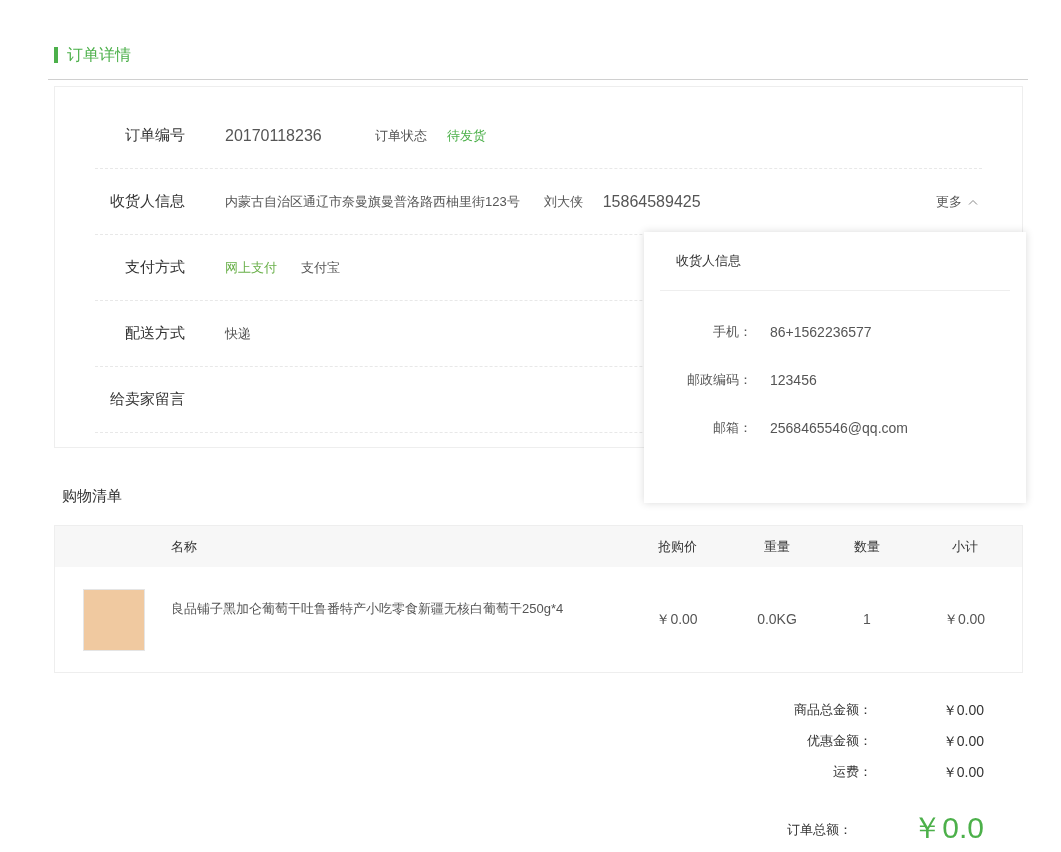  I want to click on popup-field-label: 手机：, so click(732, 332).